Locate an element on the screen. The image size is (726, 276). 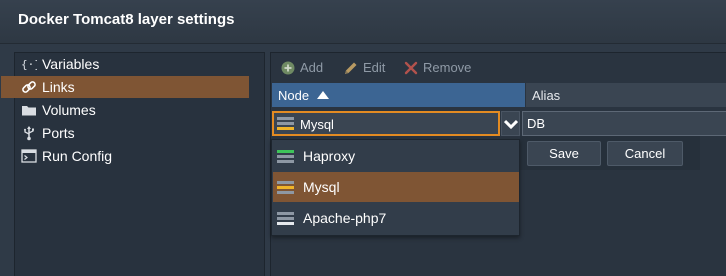
folder-icon is located at coordinates (29, 110).